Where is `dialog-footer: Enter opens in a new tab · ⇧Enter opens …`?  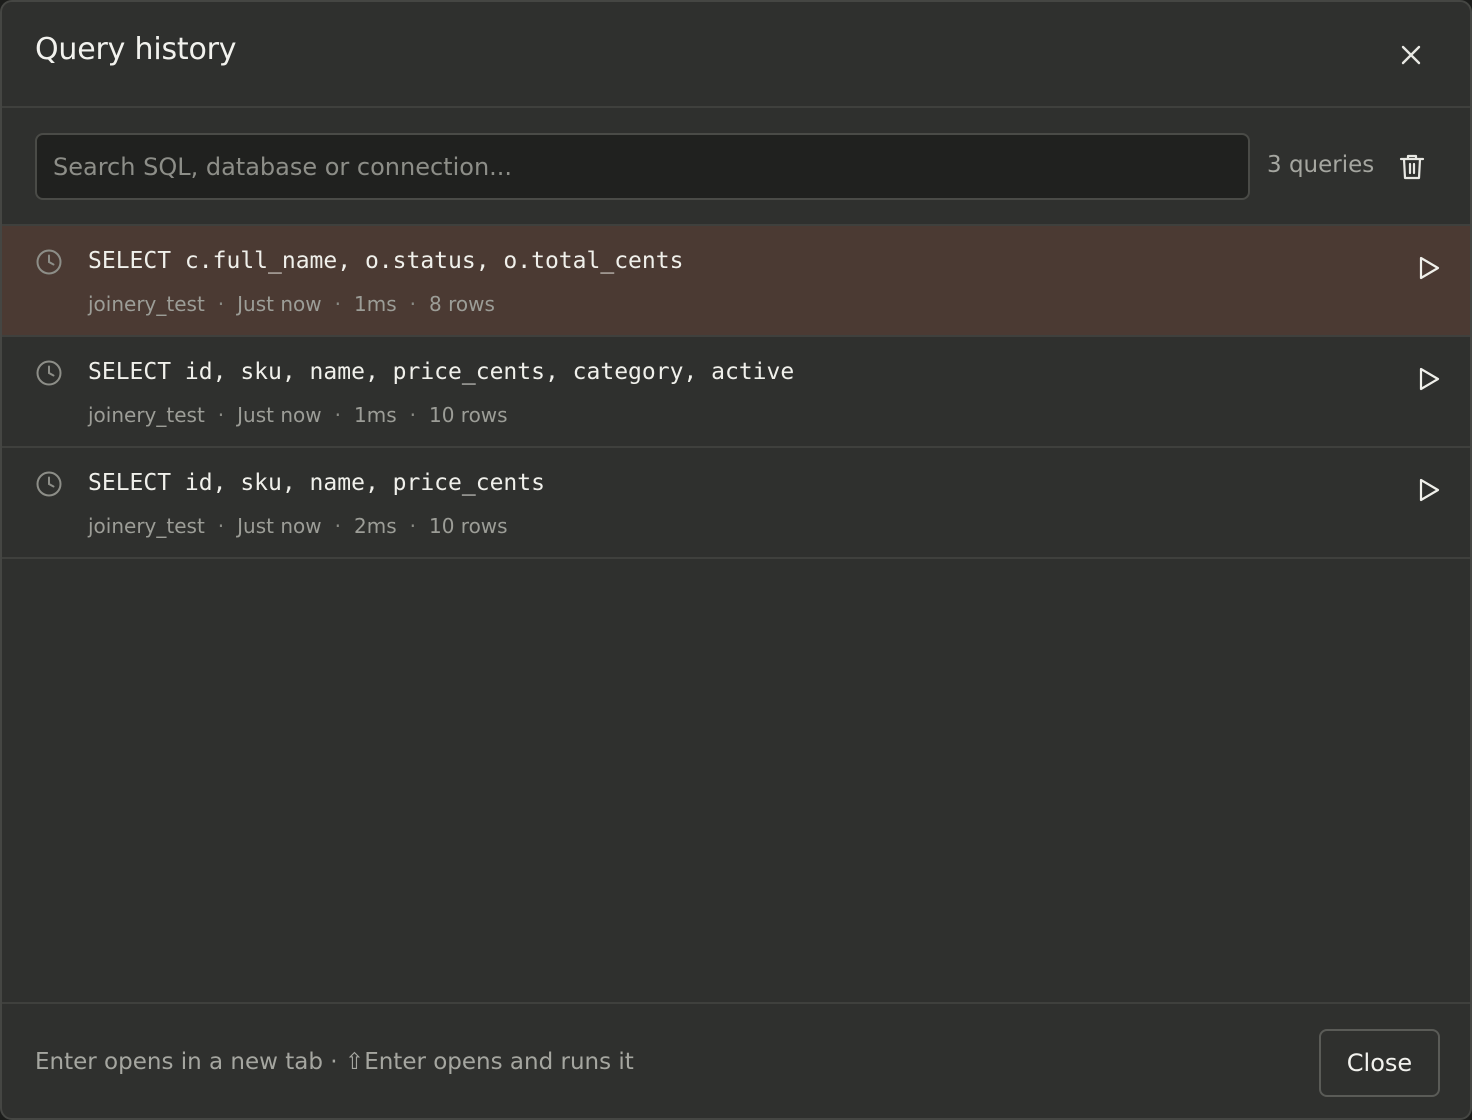 dialog-footer: Enter opens in a new tab · ⇧Enter opens … is located at coordinates (736, 1060).